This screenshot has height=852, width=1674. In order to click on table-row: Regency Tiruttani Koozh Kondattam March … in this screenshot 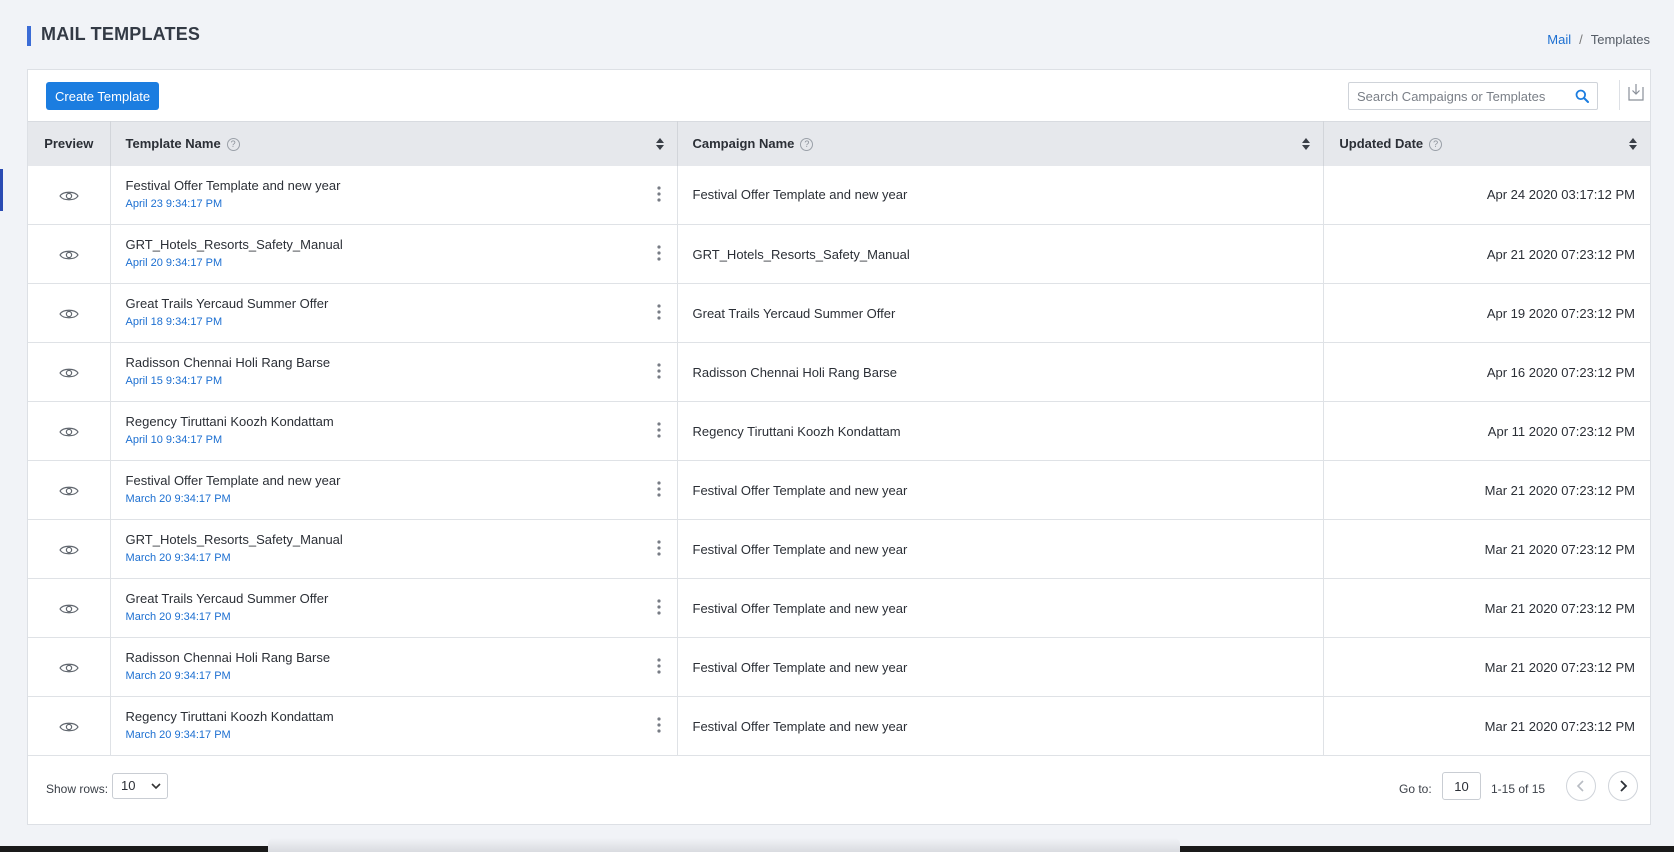, I will do `click(839, 726)`.